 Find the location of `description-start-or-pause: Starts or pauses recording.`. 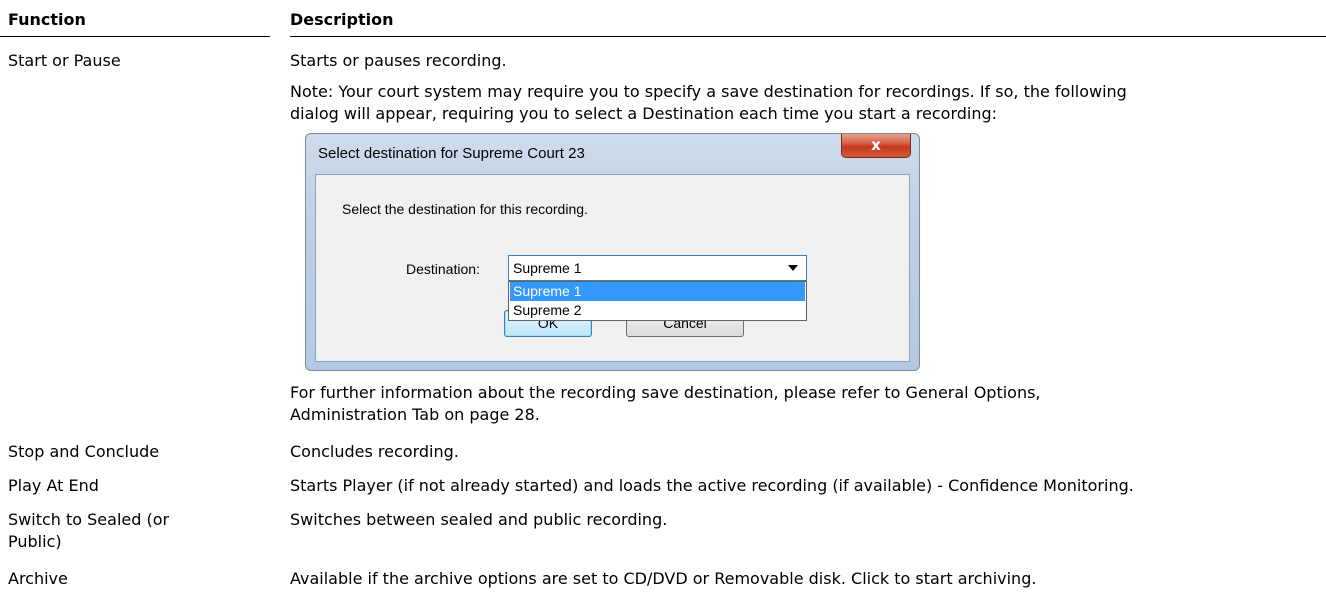

description-start-or-pause: Starts or pauses recording. is located at coordinates (398, 60).